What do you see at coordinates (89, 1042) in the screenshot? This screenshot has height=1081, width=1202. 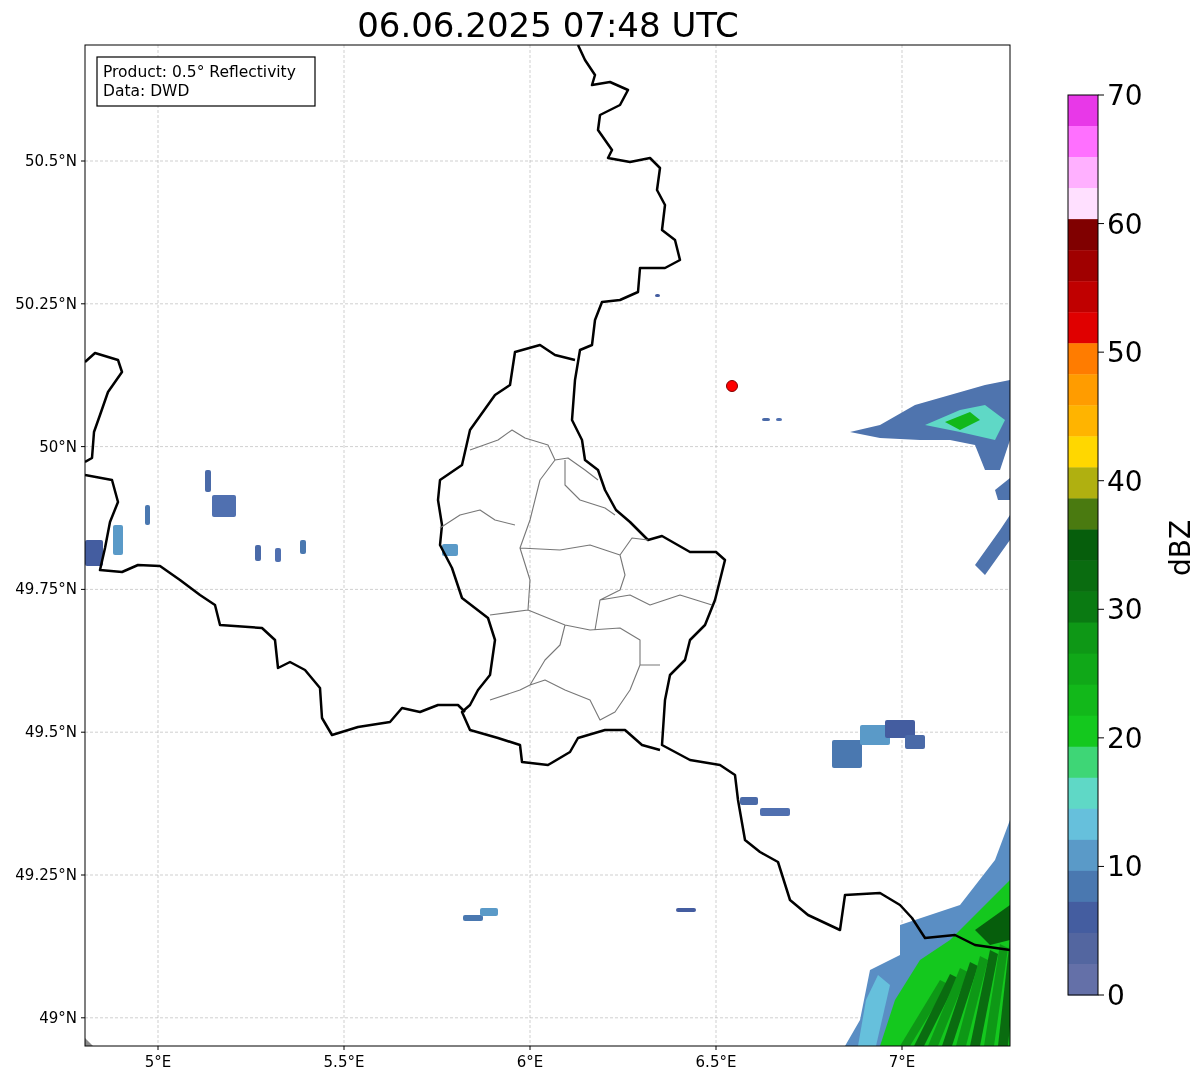 I see `corner-mark` at bounding box center [89, 1042].